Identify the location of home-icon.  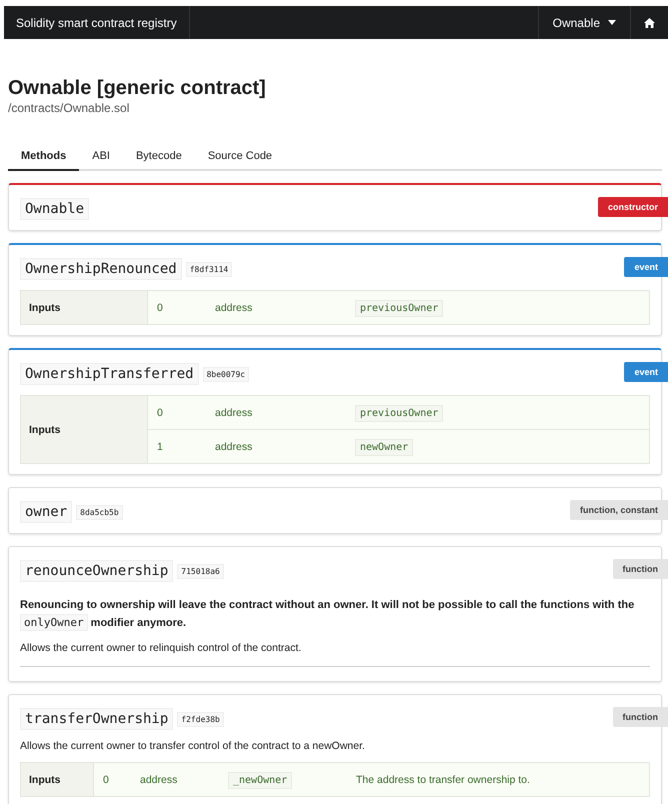
(649, 23).